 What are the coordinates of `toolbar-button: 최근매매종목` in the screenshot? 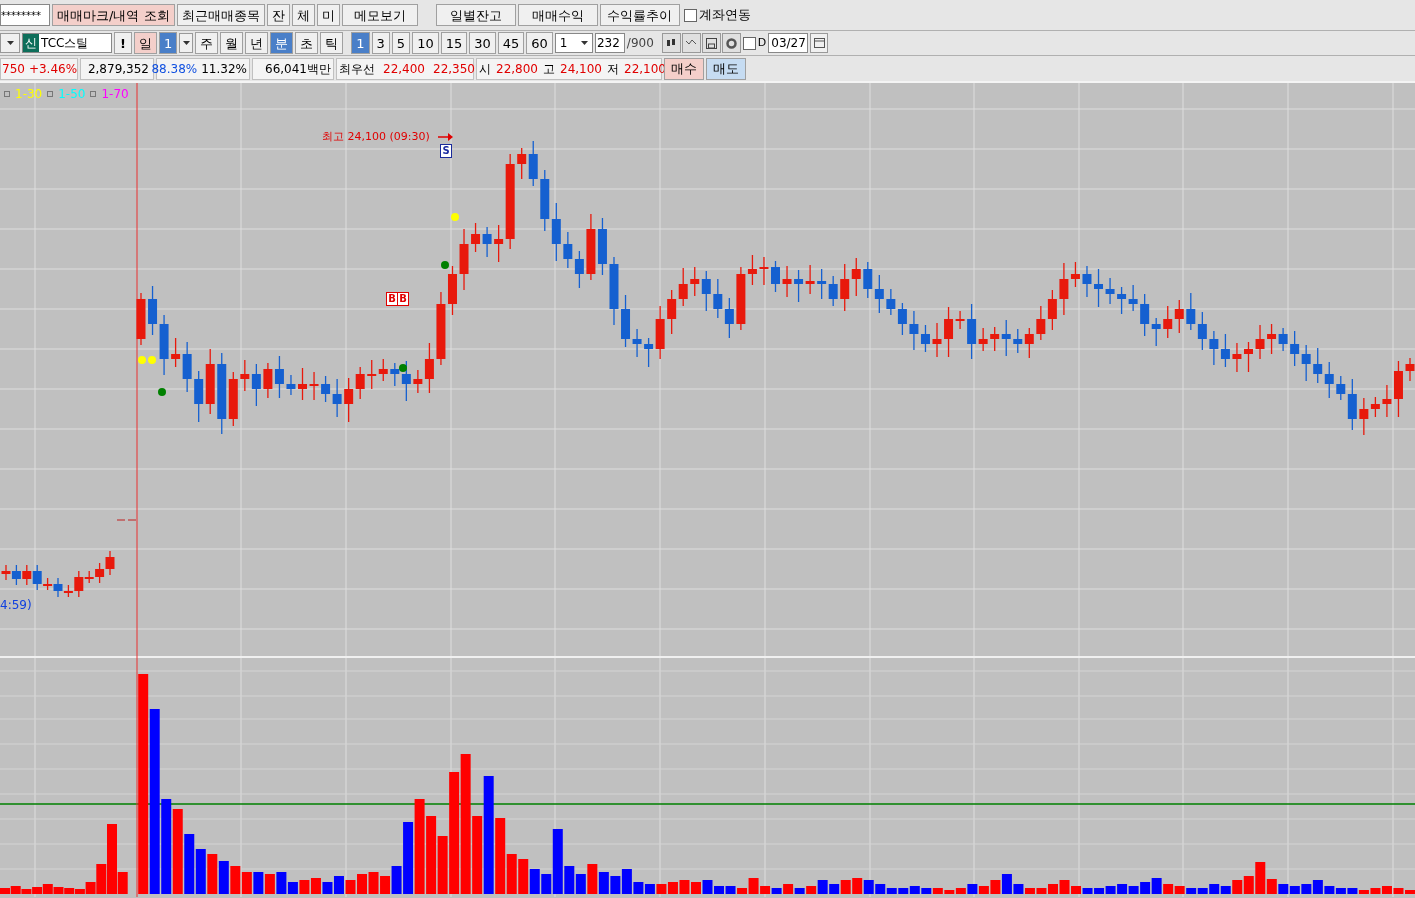 It's located at (220, 15).